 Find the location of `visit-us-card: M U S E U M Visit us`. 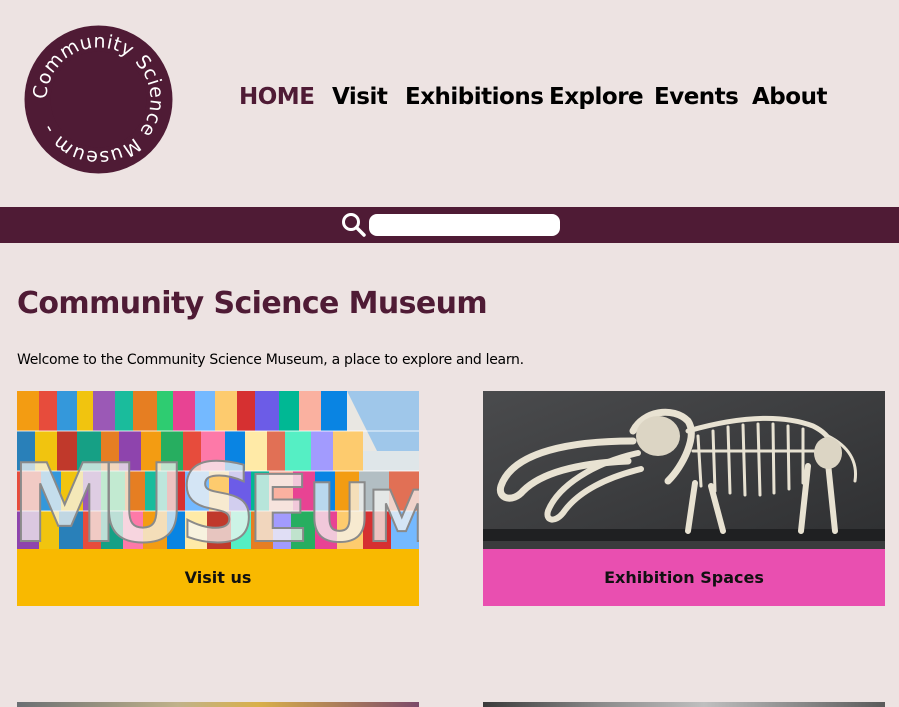

visit-us-card: M U S E U M Visit us is located at coordinates (218, 498).